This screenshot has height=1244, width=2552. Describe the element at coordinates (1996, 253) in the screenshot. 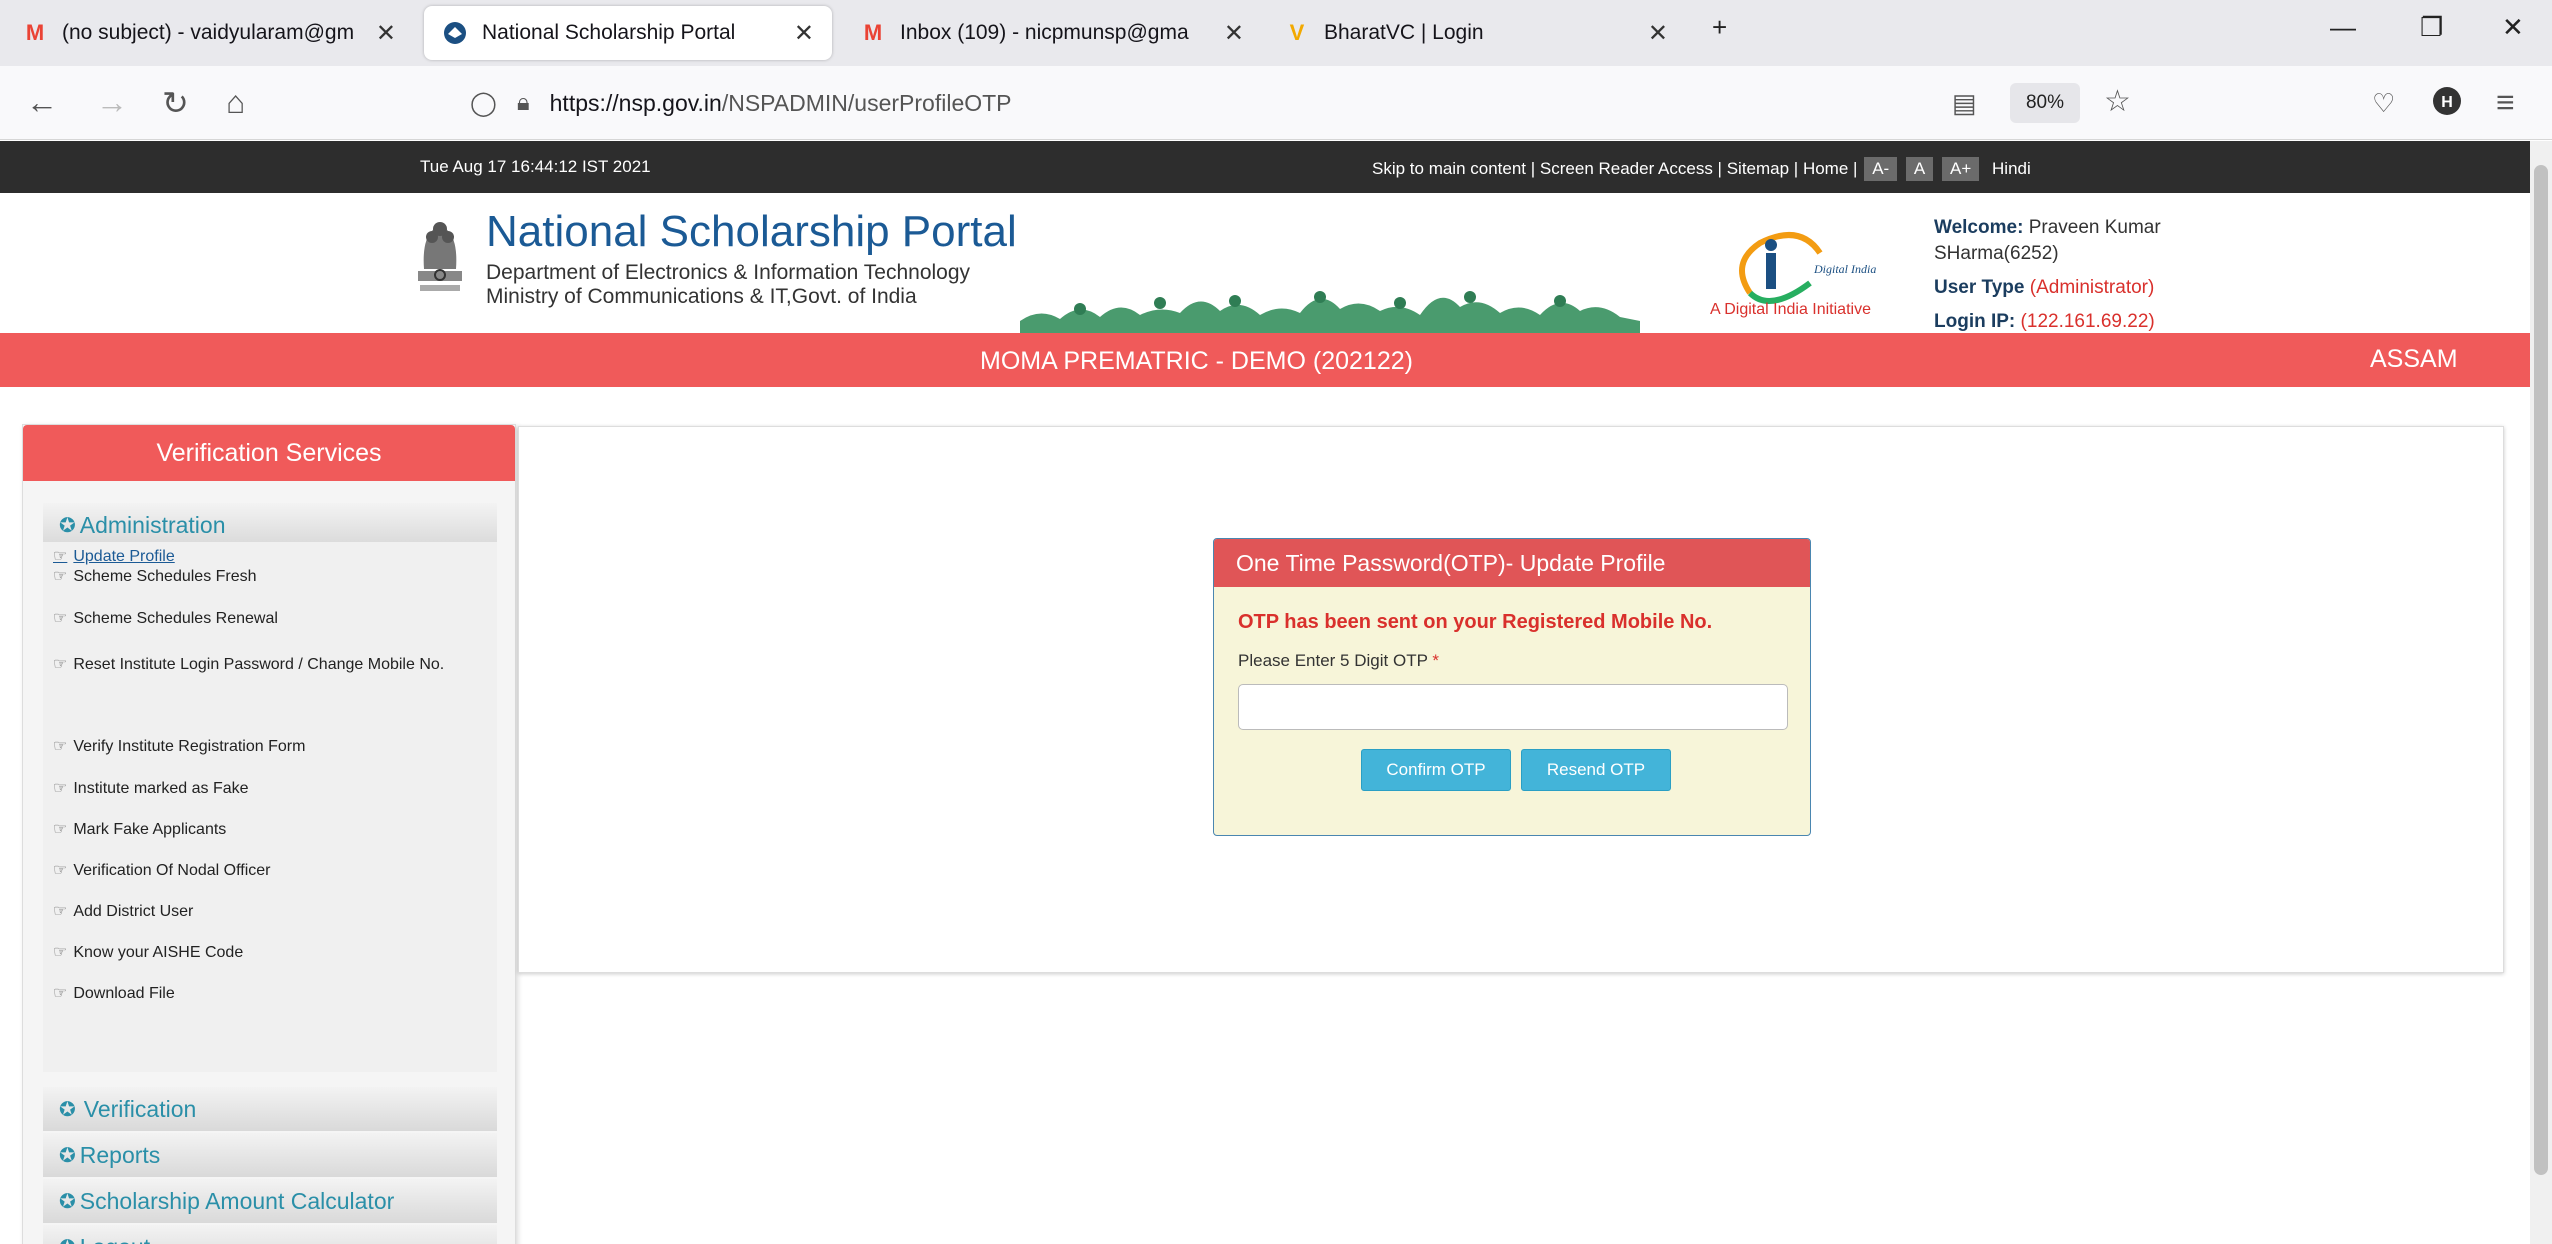

I see `user-name: SHarma(6252)` at that location.